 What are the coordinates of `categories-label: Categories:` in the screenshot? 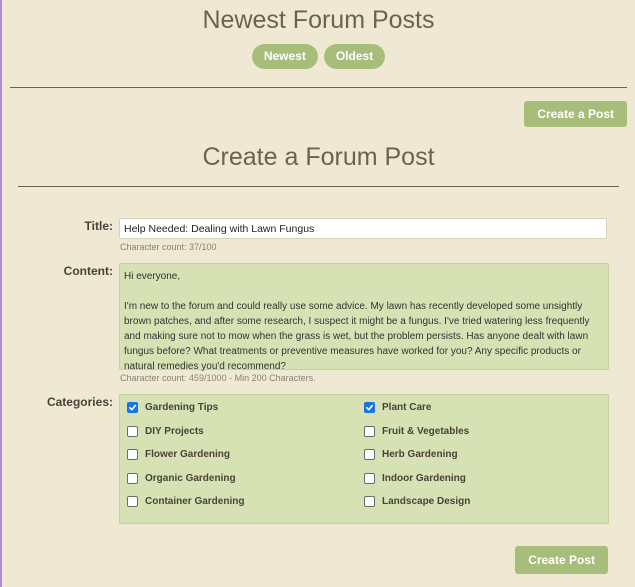 It's located at (79, 402).